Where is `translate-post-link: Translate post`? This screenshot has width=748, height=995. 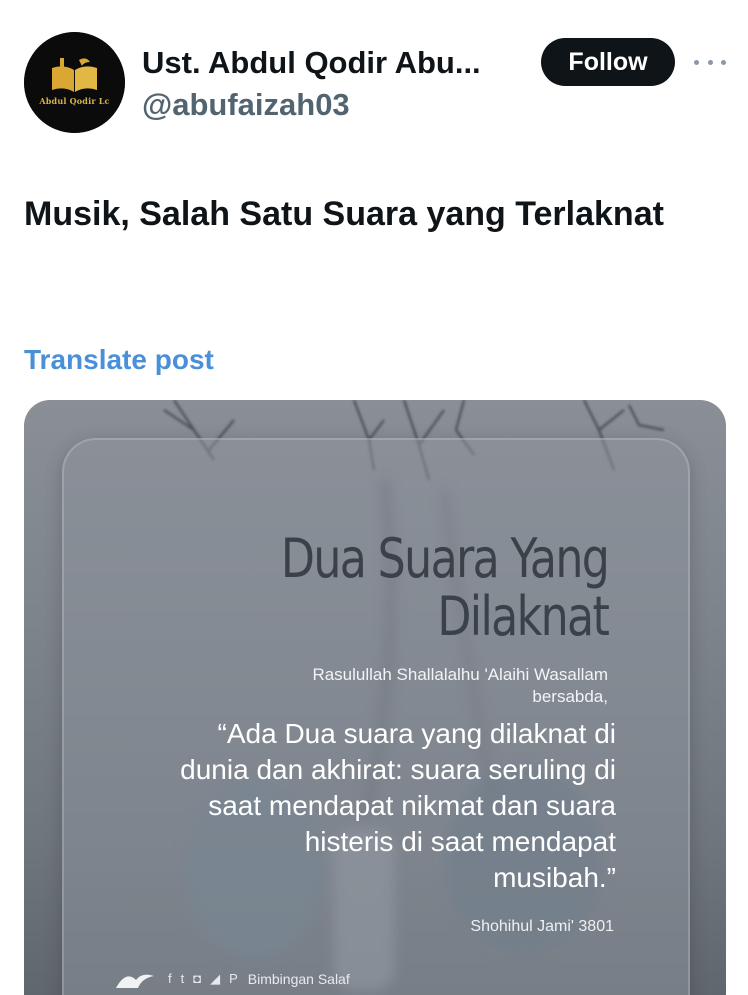 translate-post-link: Translate post is located at coordinates (119, 360).